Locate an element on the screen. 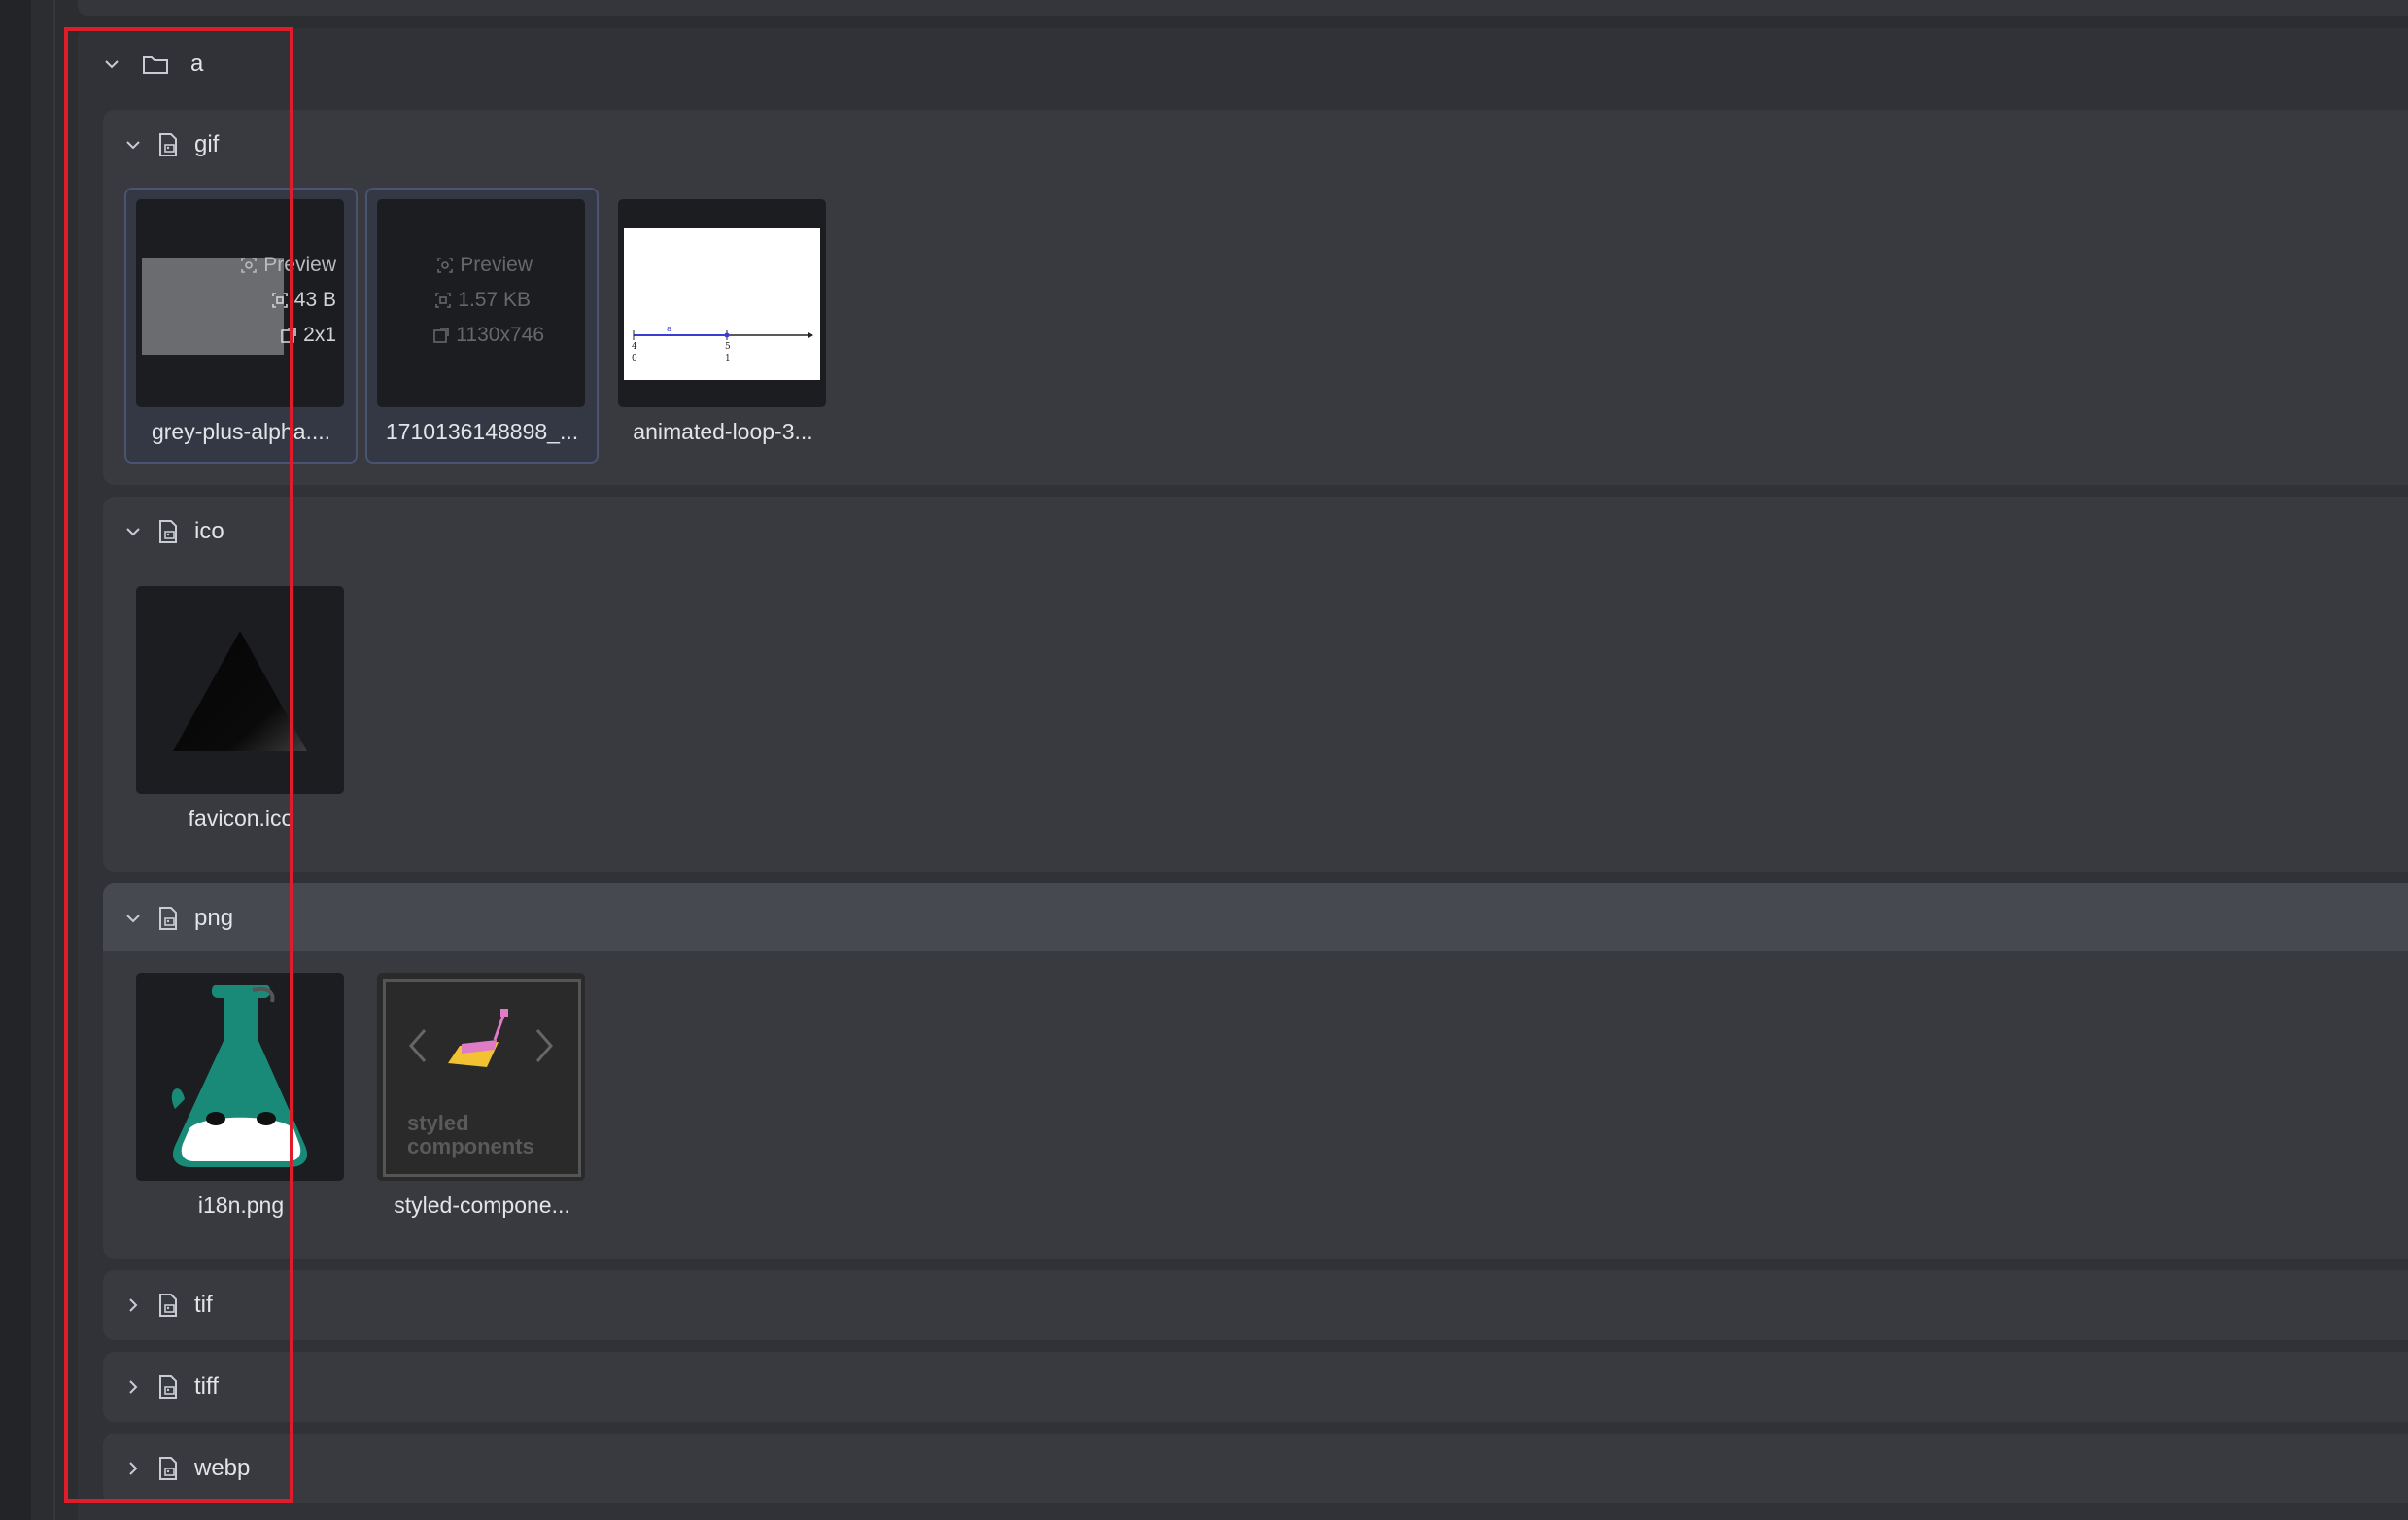 This screenshot has width=2408, height=1520. file-size: 1.57 KB is located at coordinates (483, 300).